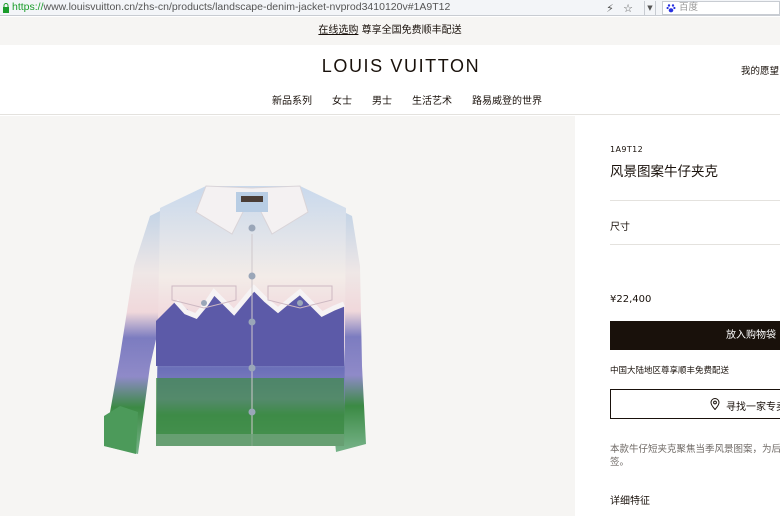  What do you see at coordinates (410, 30) in the screenshot?
I see `promo-text: 尊享全国免费顺丰配送` at bounding box center [410, 30].